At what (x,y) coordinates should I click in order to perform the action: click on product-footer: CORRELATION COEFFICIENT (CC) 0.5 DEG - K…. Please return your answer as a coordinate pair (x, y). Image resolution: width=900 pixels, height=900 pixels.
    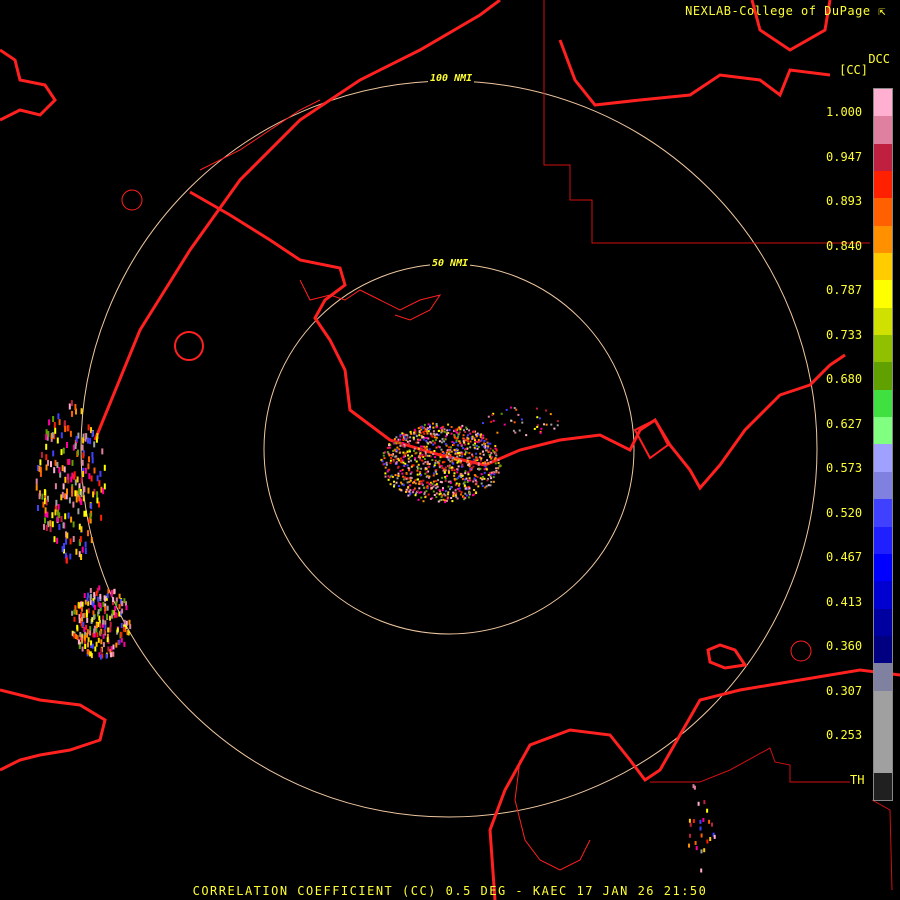
    Looking at the image, I should click on (450, 891).